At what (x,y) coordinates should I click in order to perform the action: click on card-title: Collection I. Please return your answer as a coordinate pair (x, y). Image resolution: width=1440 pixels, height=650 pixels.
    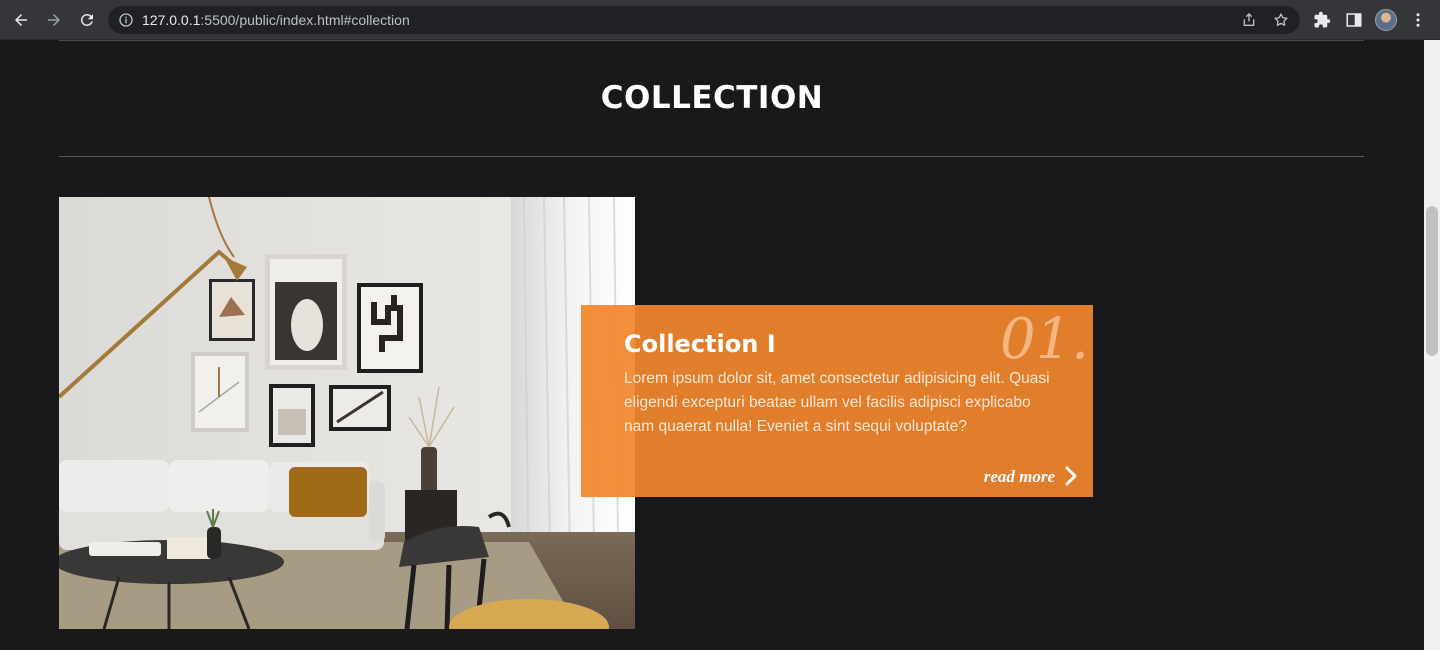
    Looking at the image, I should click on (700, 344).